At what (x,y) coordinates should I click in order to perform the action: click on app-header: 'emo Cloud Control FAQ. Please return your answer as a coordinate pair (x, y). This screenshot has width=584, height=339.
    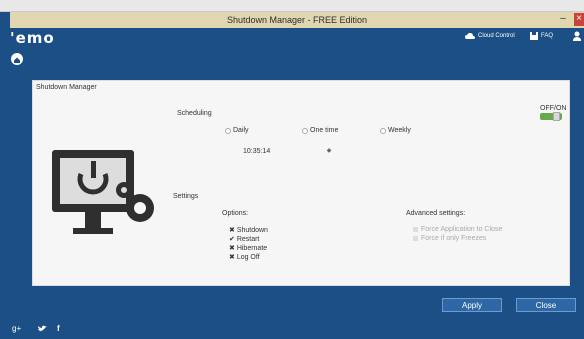
    Looking at the image, I should click on (297, 38).